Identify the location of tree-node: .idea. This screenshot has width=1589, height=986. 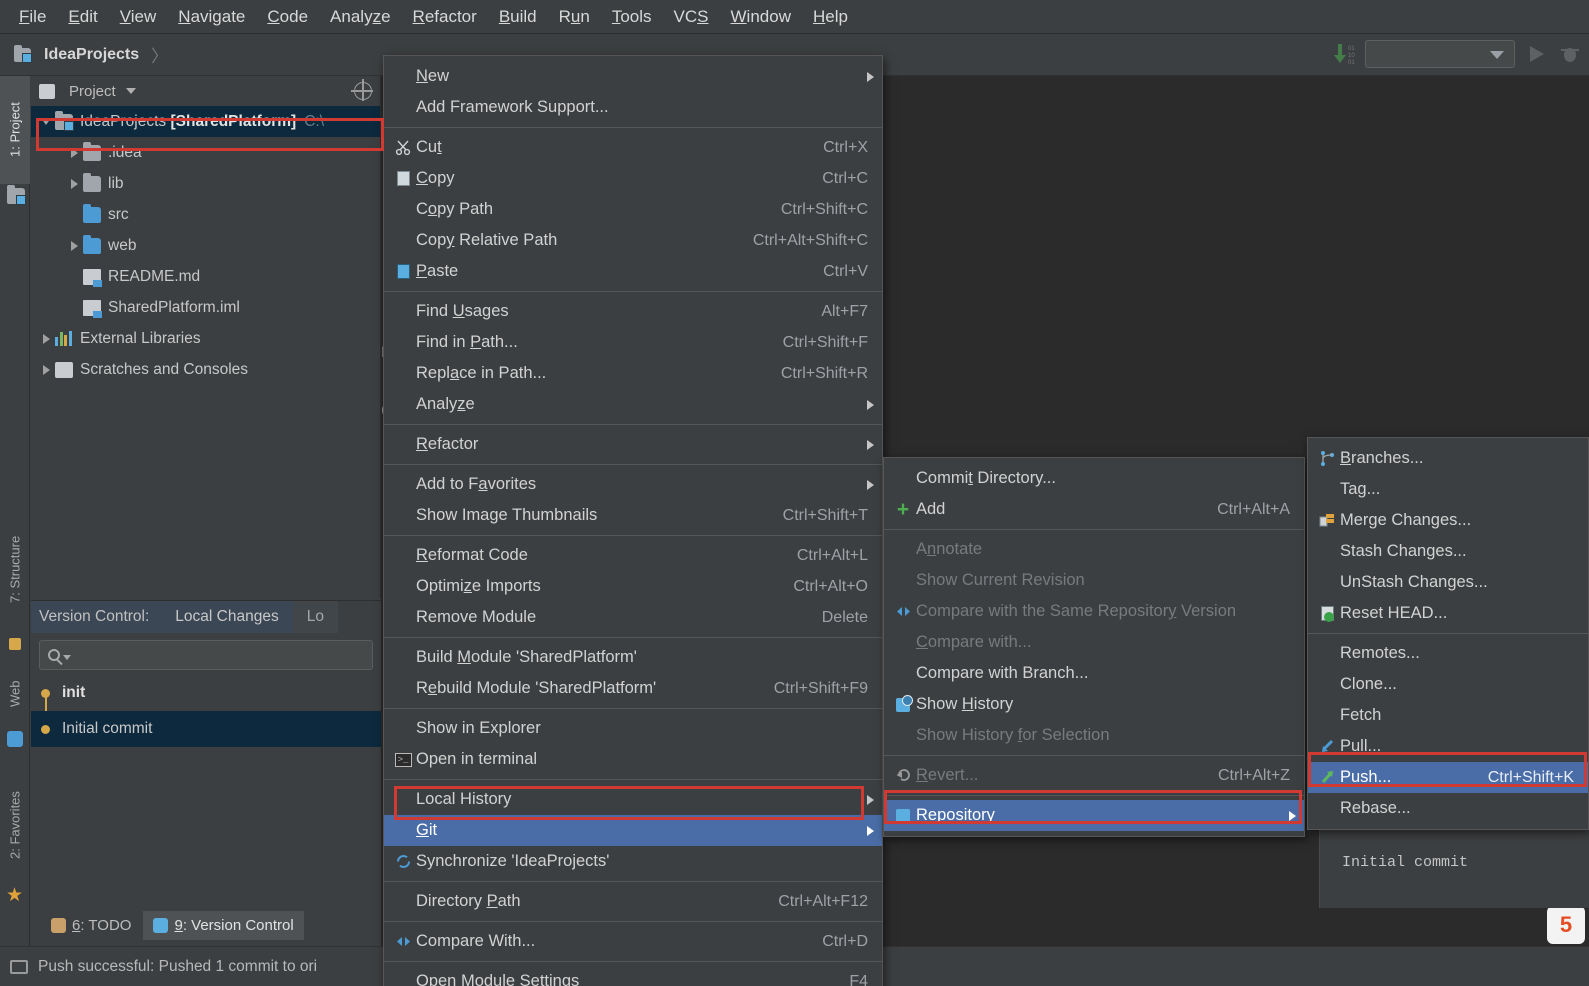
(205, 152).